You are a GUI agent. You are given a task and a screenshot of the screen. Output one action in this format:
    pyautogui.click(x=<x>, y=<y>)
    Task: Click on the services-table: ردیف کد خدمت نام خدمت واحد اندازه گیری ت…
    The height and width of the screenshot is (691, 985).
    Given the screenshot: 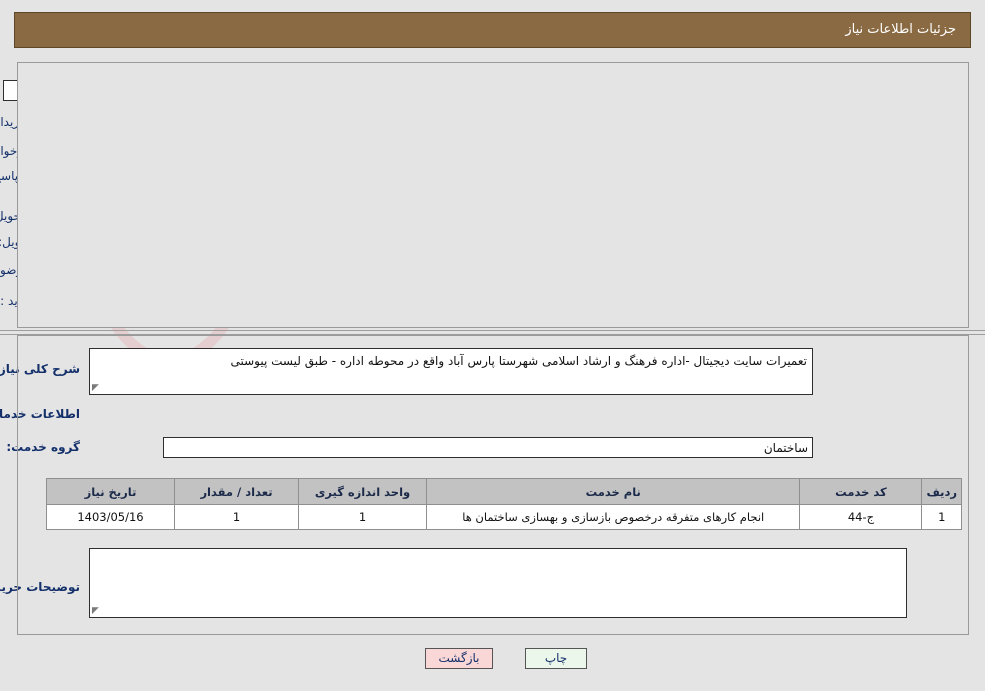 What is the action you would take?
    pyautogui.click(x=504, y=504)
    